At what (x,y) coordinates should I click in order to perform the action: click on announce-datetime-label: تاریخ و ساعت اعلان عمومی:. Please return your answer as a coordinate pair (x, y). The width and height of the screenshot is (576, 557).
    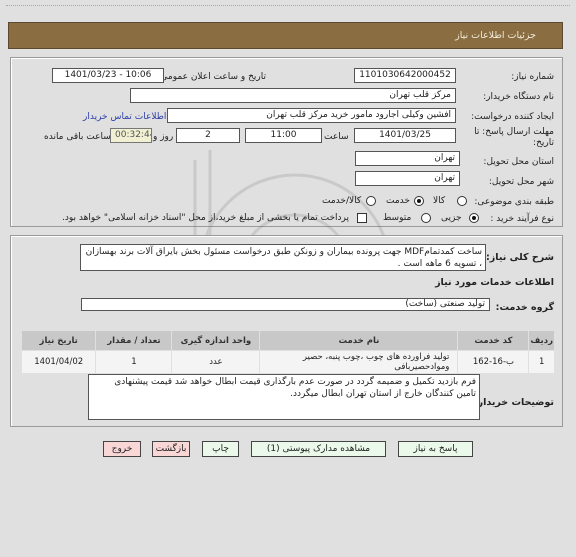
    Looking at the image, I should click on (211, 77).